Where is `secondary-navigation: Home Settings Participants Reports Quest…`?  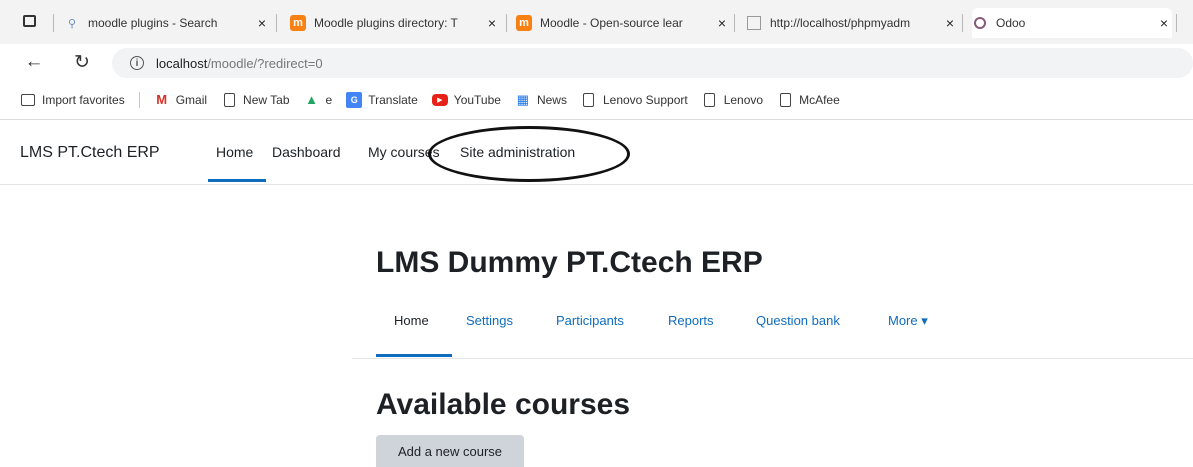
secondary-navigation: Home Settings Participants Reports Quest… is located at coordinates (772, 330).